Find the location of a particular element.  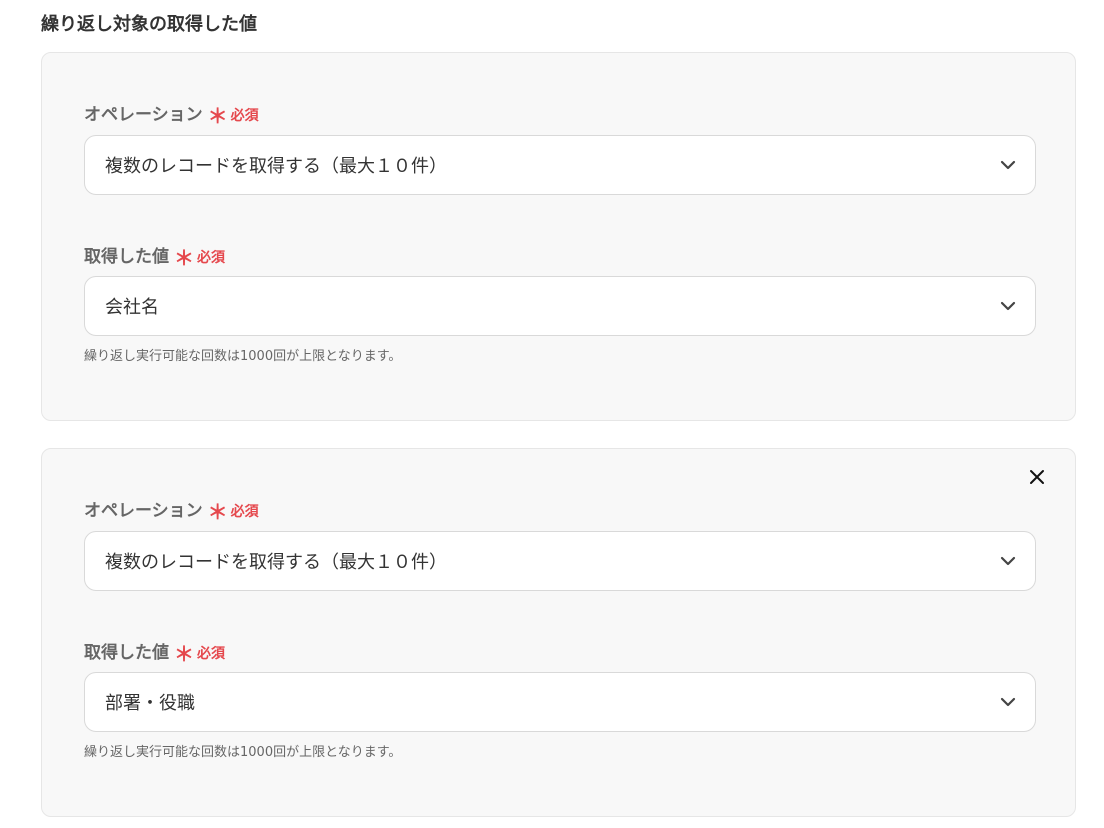

remove-card-button is located at coordinates (1037, 479).